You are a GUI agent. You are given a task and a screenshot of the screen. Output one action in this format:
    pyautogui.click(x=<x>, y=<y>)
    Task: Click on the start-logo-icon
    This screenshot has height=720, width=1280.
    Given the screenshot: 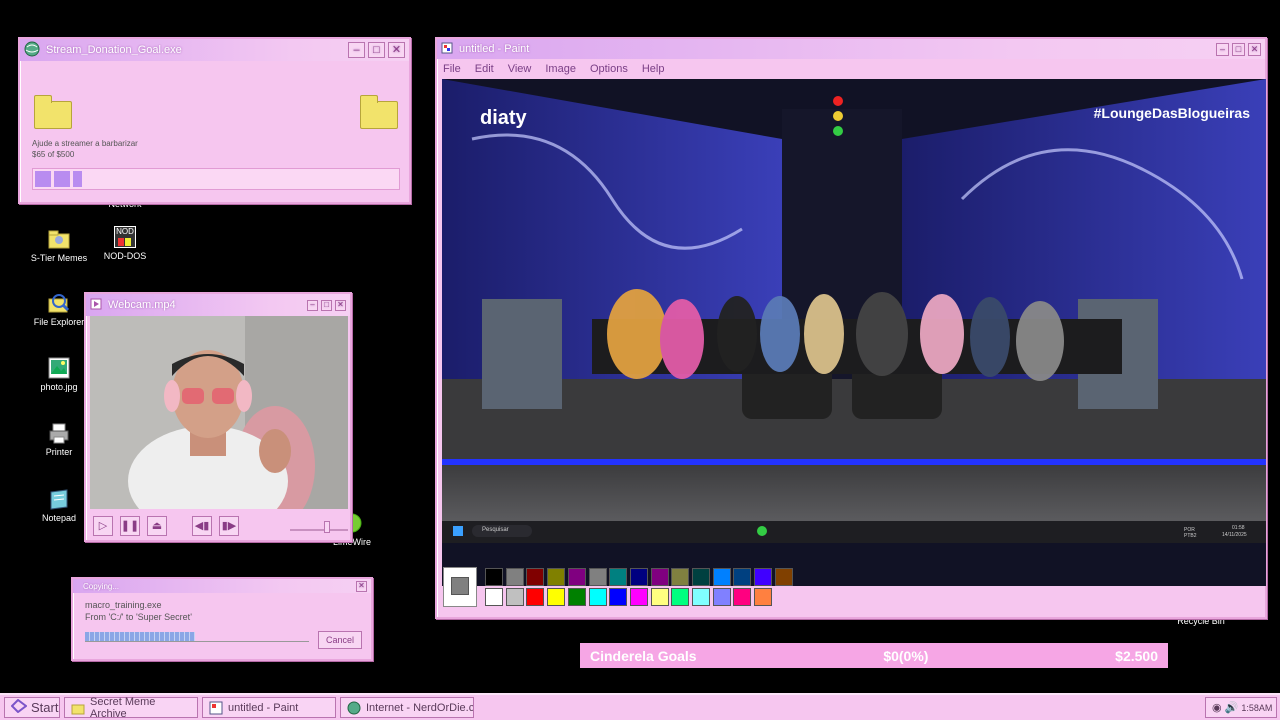 What is the action you would take?
    pyautogui.click(x=19, y=707)
    